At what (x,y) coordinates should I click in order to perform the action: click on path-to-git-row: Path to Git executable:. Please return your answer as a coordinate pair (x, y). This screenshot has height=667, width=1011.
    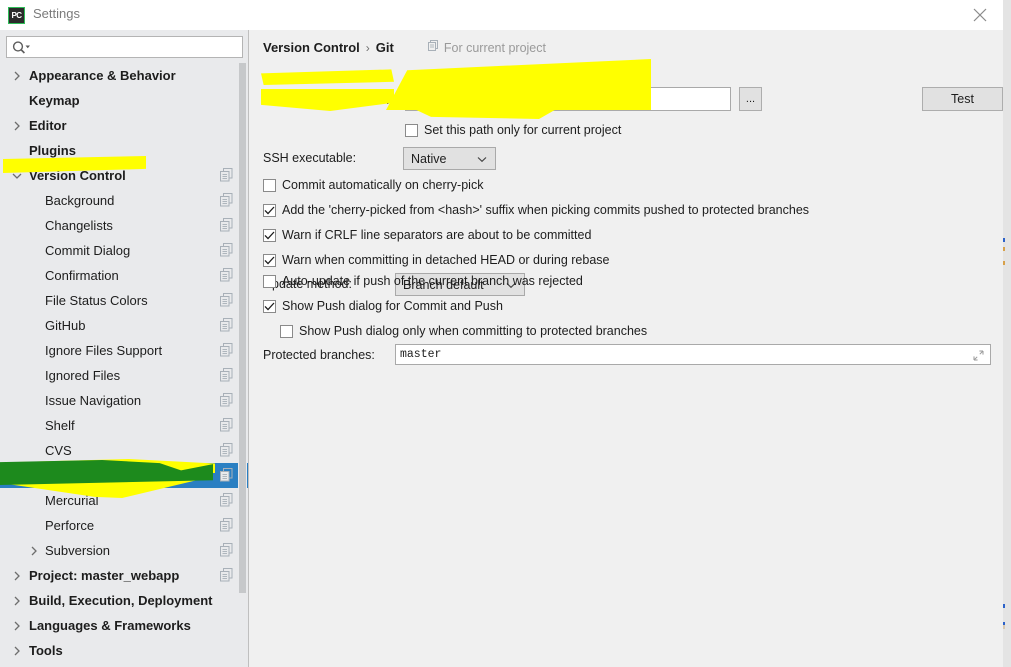
    Looking at the image, I should click on (326, 100).